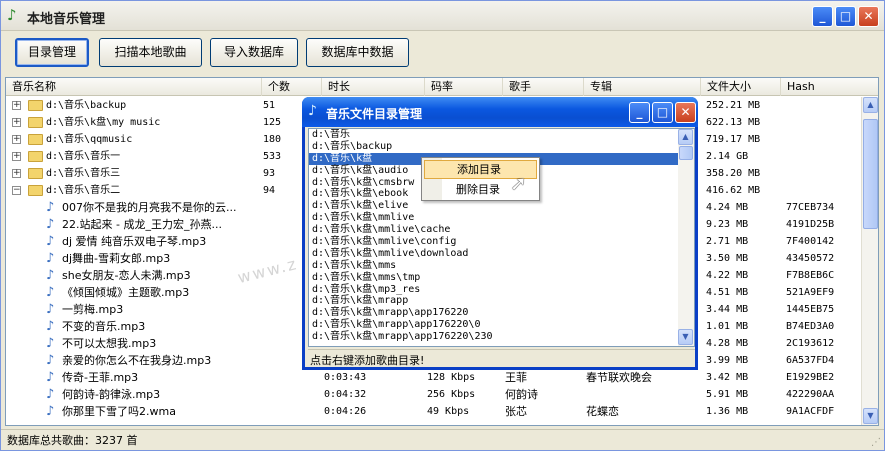  I want to click on directory-item: d:\音乐\k盘\mms, so click(501, 266).